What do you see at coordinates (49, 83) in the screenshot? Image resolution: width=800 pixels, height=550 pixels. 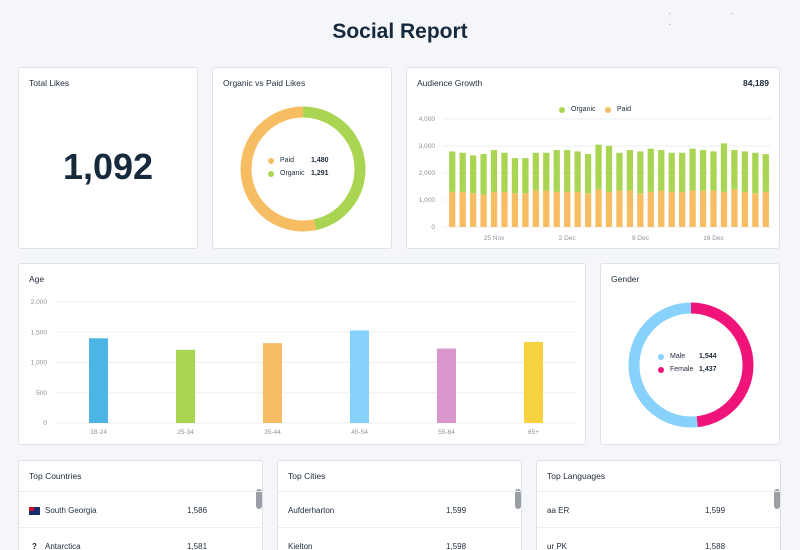 I see `total-likes-title: Total Likes` at bounding box center [49, 83].